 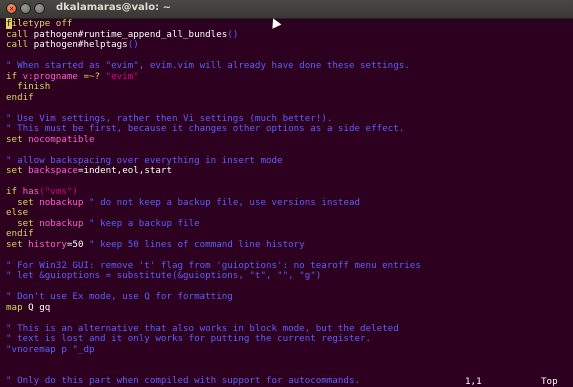 I want to click on title-bar: × dkalamaras@valo: ~, so click(x=286, y=9).